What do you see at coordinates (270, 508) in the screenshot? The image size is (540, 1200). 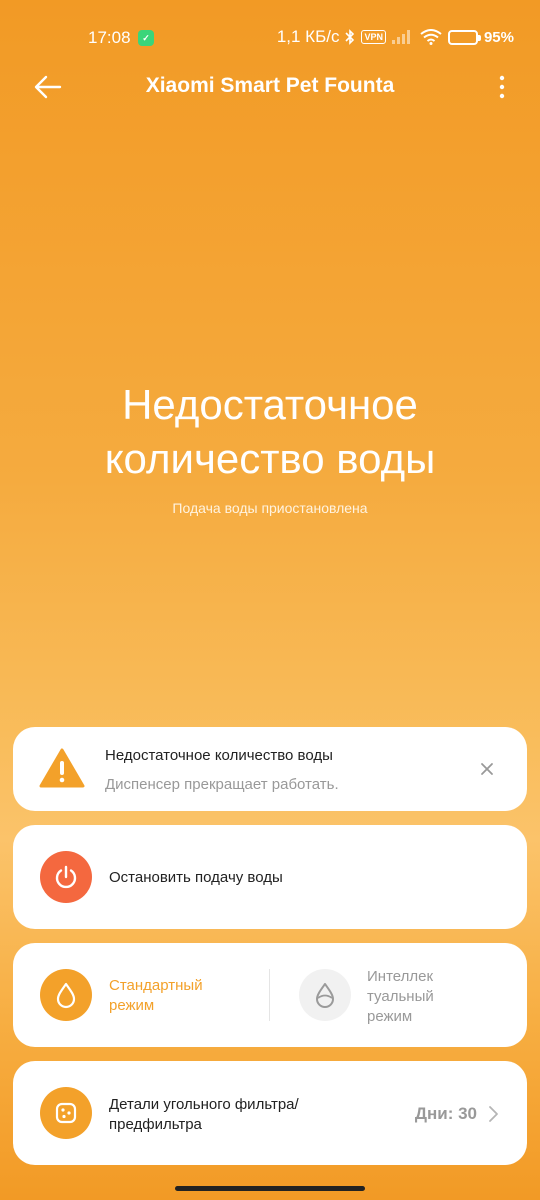 I see `hero-subtitle: Подача воды приостановлена` at bounding box center [270, 508].